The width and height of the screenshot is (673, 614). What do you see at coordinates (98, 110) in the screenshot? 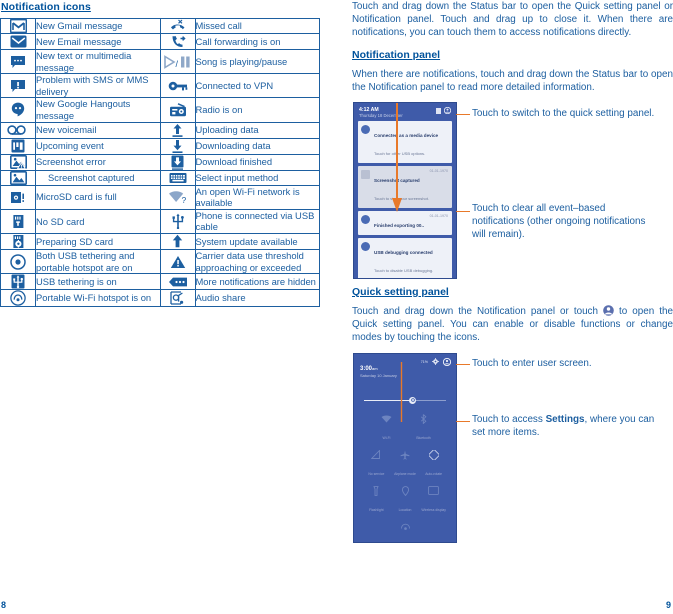
I see `row-label: New Google Hangouts message` at bounding box center [98, 110].